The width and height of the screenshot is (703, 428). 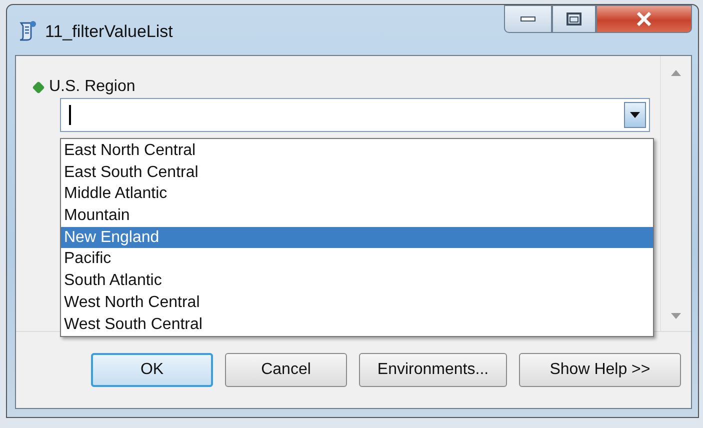 I want to click on dropdown-option: East South Central, so click(x=357, y=173).